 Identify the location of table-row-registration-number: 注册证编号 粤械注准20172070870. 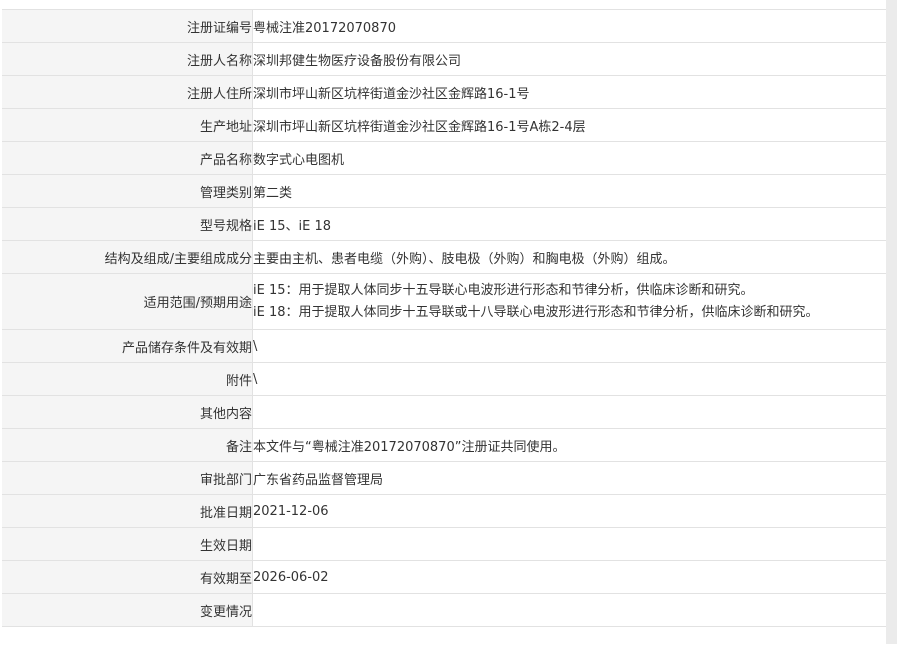
(444, 26).